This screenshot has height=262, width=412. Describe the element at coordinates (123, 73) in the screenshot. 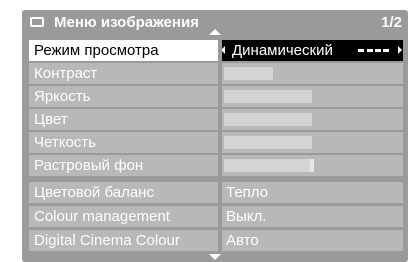

I see `row-label: Контраст` at that location.